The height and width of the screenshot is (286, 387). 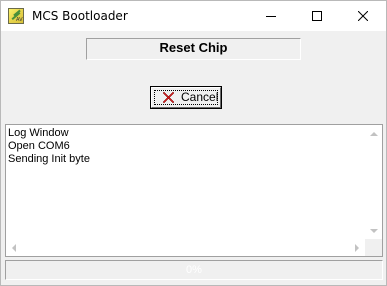 What do you see at coordinates (193, 16) in the screenshot?
I see `title-bar: AVR MCS Bootloader` at bounding box center [193, 16].